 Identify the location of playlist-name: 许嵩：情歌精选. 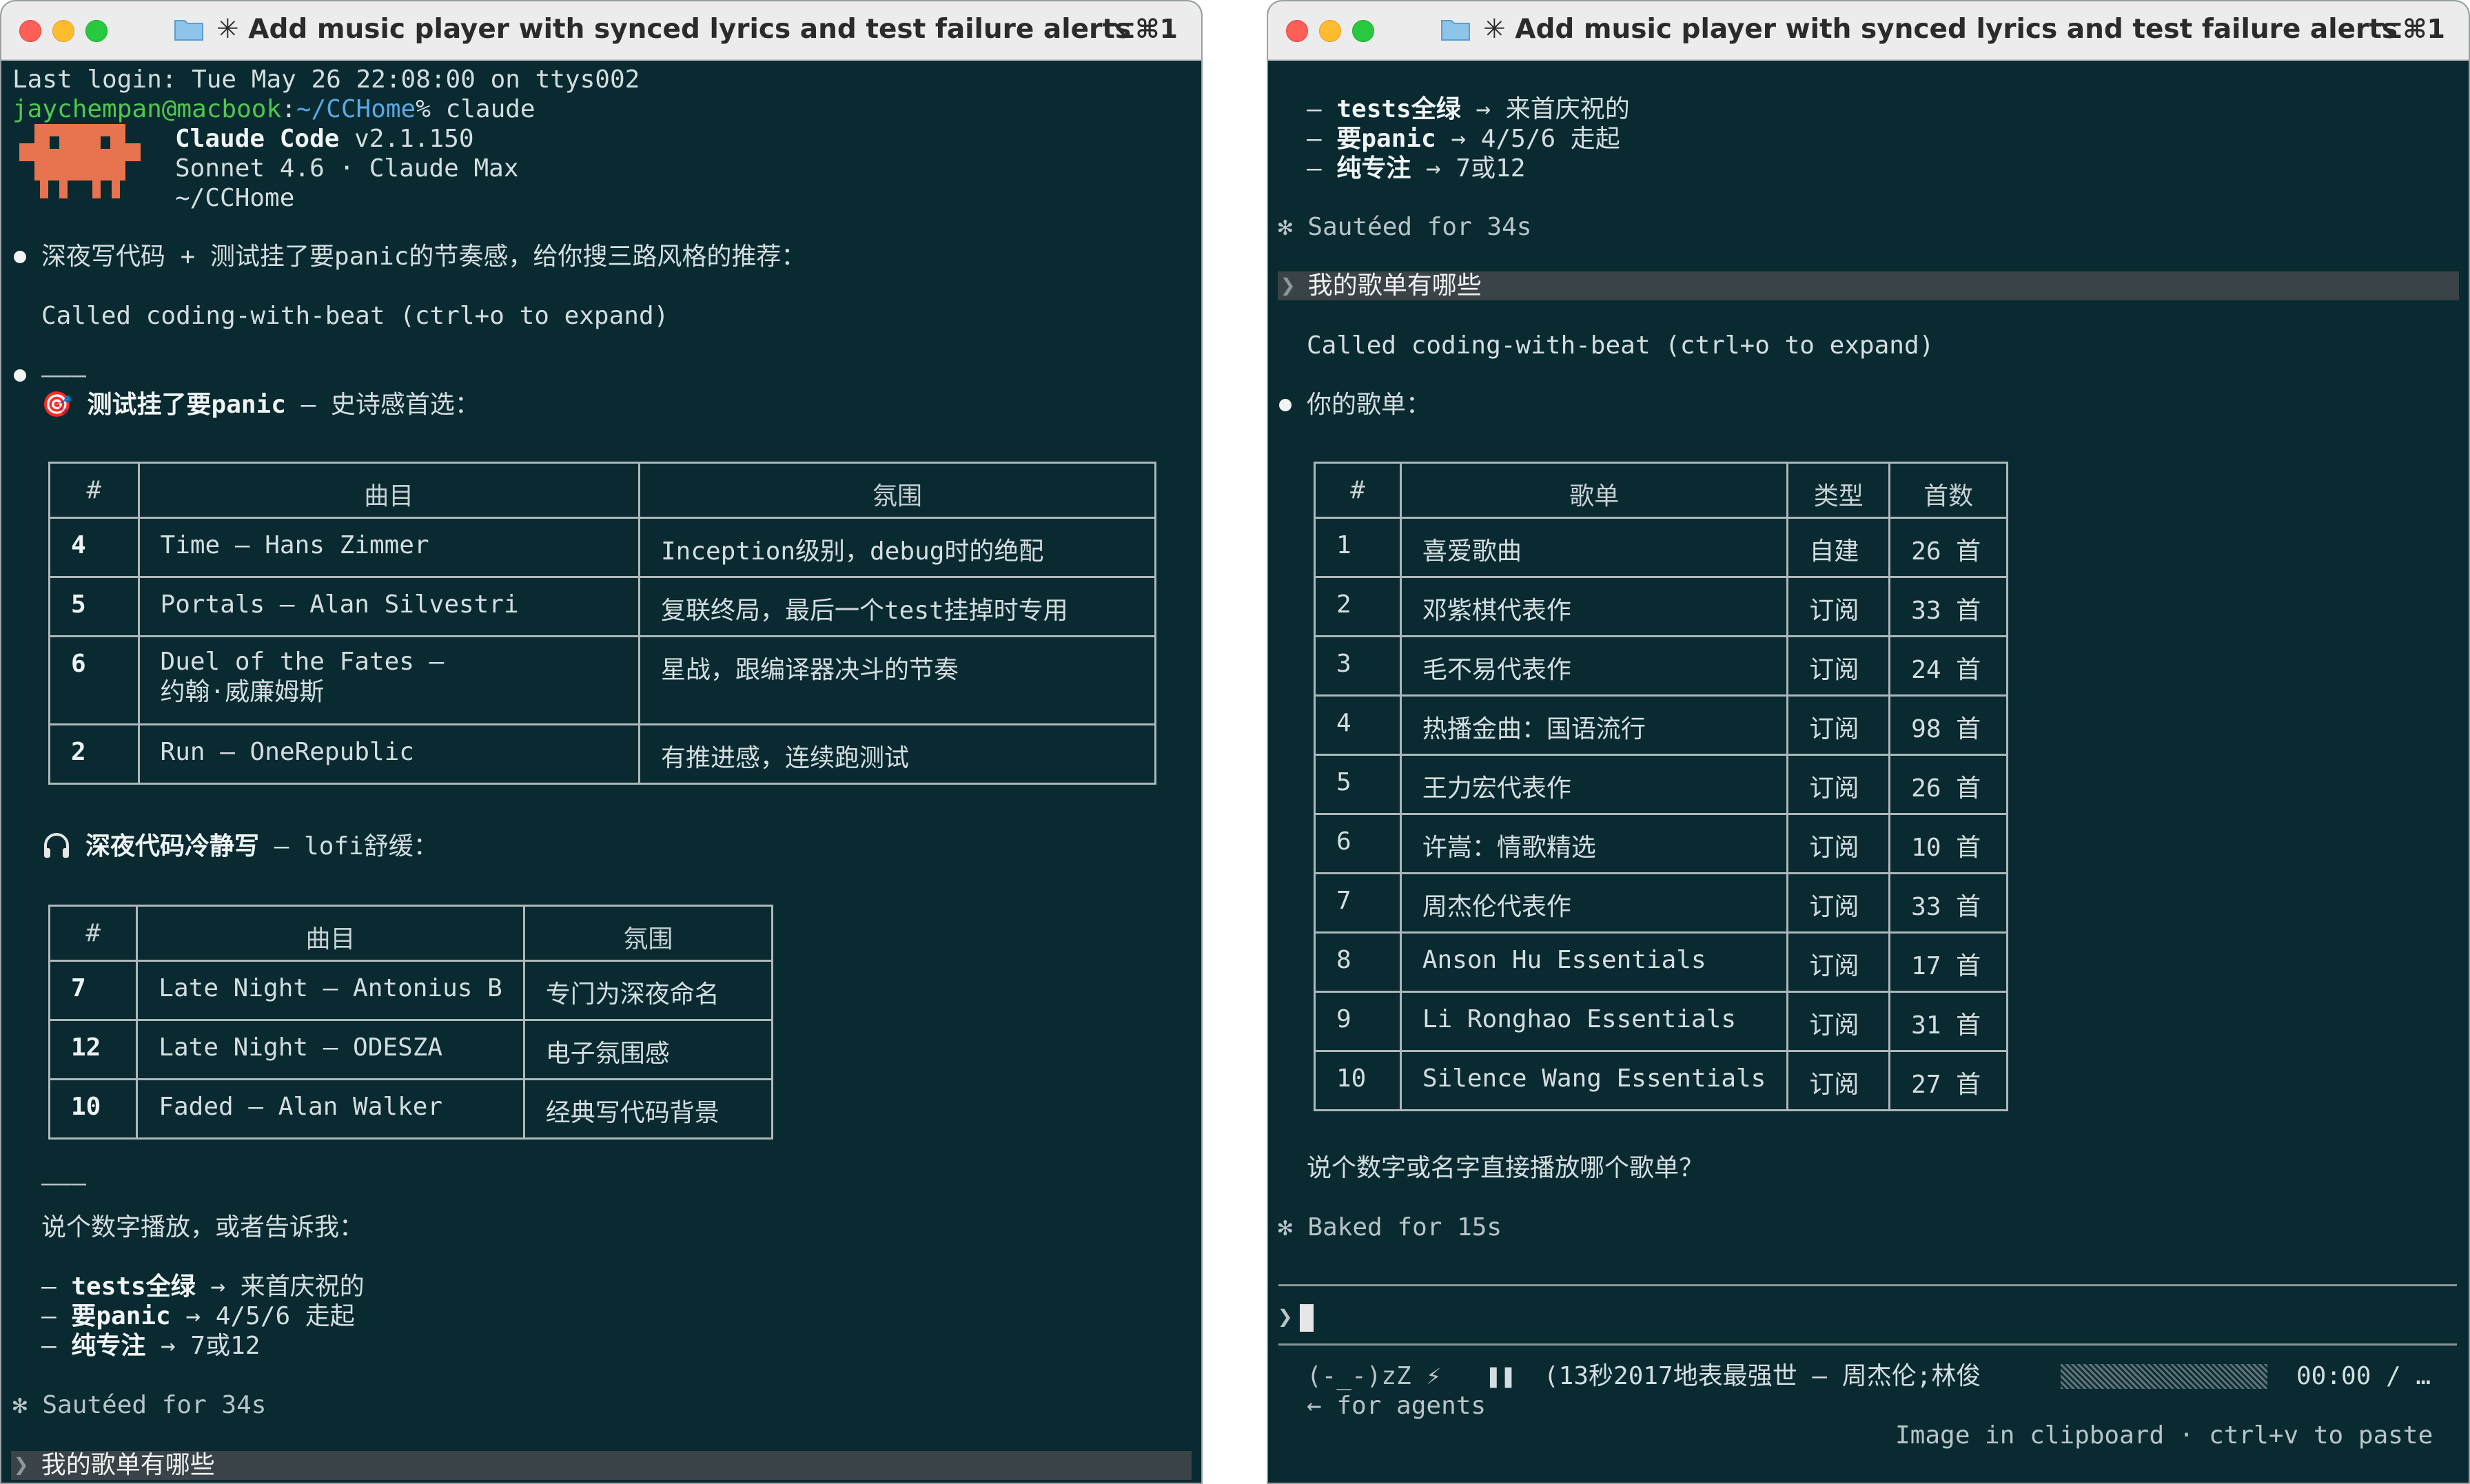
(1594, 843).